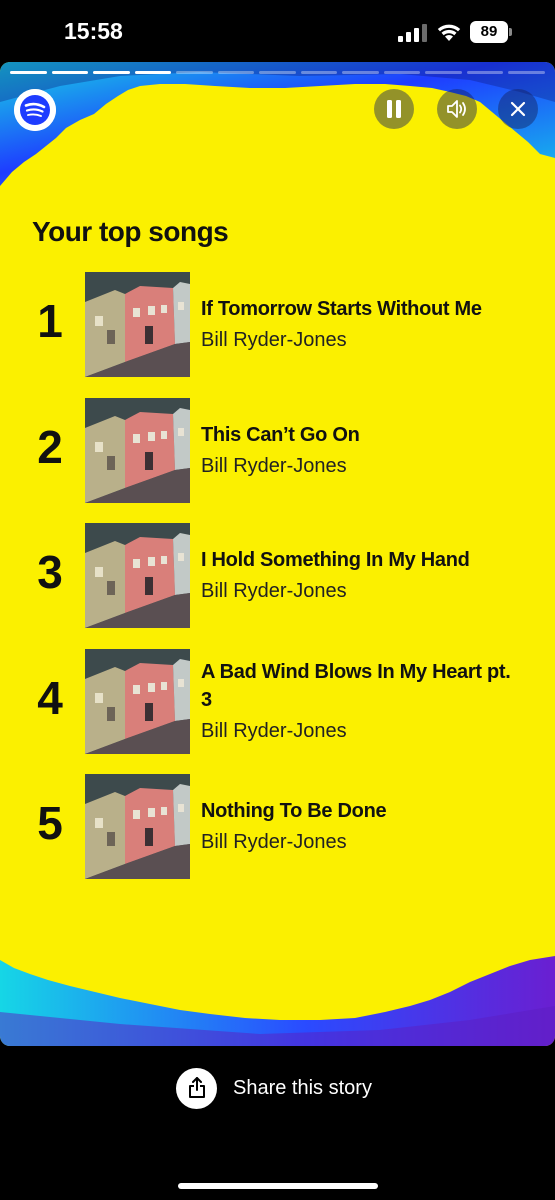 Image resolution: width=555 pixels, height=1200 pixels. What do you see at coordinates (356, 686) in the screenshot?
I see `song-title: A Bad Wind Blows In My Heart pt. 3` at bounding box center [356, 686].